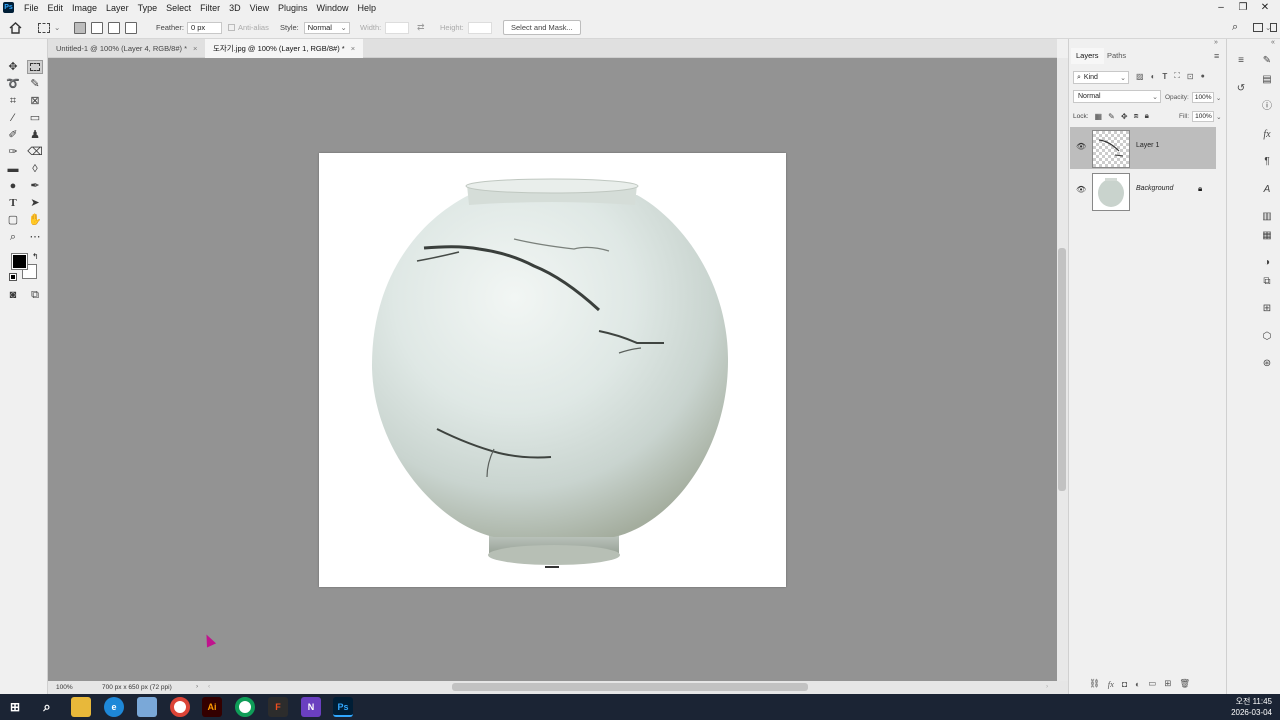 Image resolution: width=1280 pixels, height=720 pixels. I want to click on home-icon, so click(15, 27).